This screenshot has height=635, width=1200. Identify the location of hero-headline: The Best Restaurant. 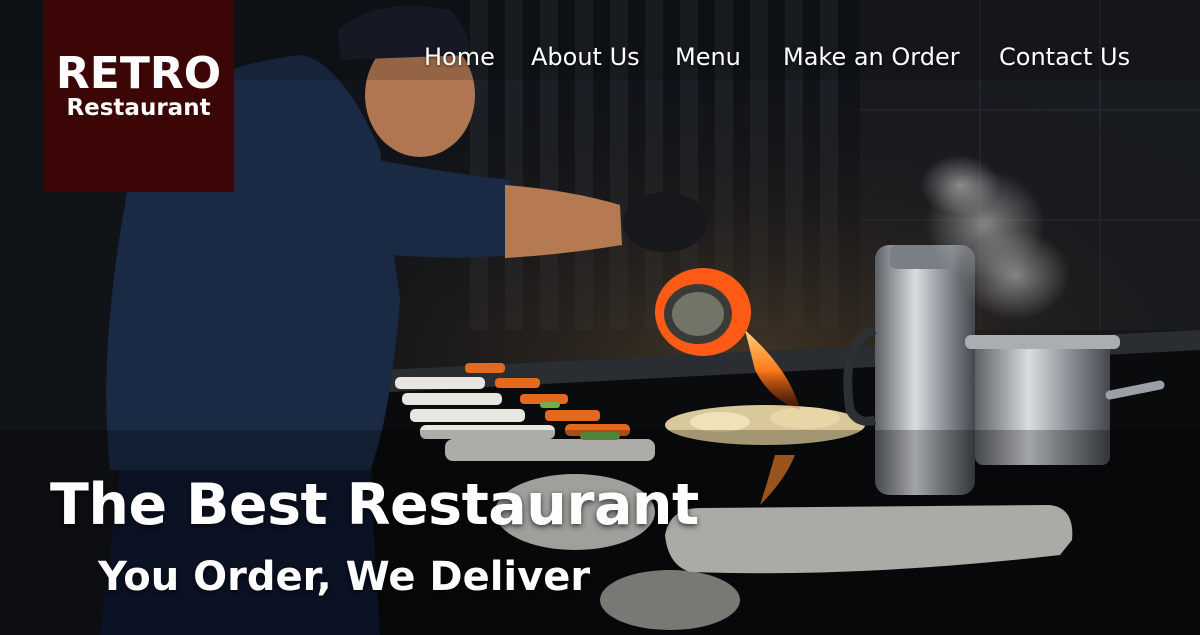
(374, 505).